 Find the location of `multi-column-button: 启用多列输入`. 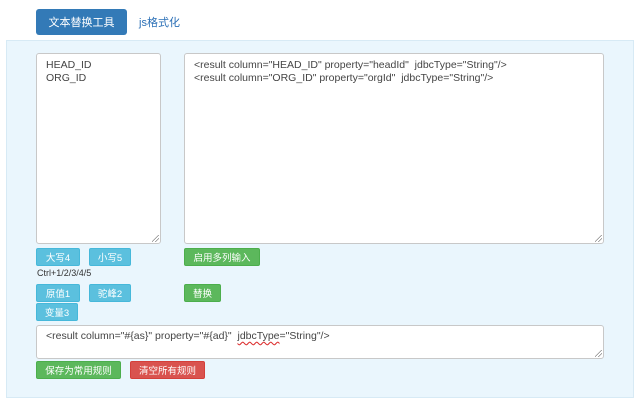

multi-column-button: 启用多列输入 is located at coordinates (222, 257).